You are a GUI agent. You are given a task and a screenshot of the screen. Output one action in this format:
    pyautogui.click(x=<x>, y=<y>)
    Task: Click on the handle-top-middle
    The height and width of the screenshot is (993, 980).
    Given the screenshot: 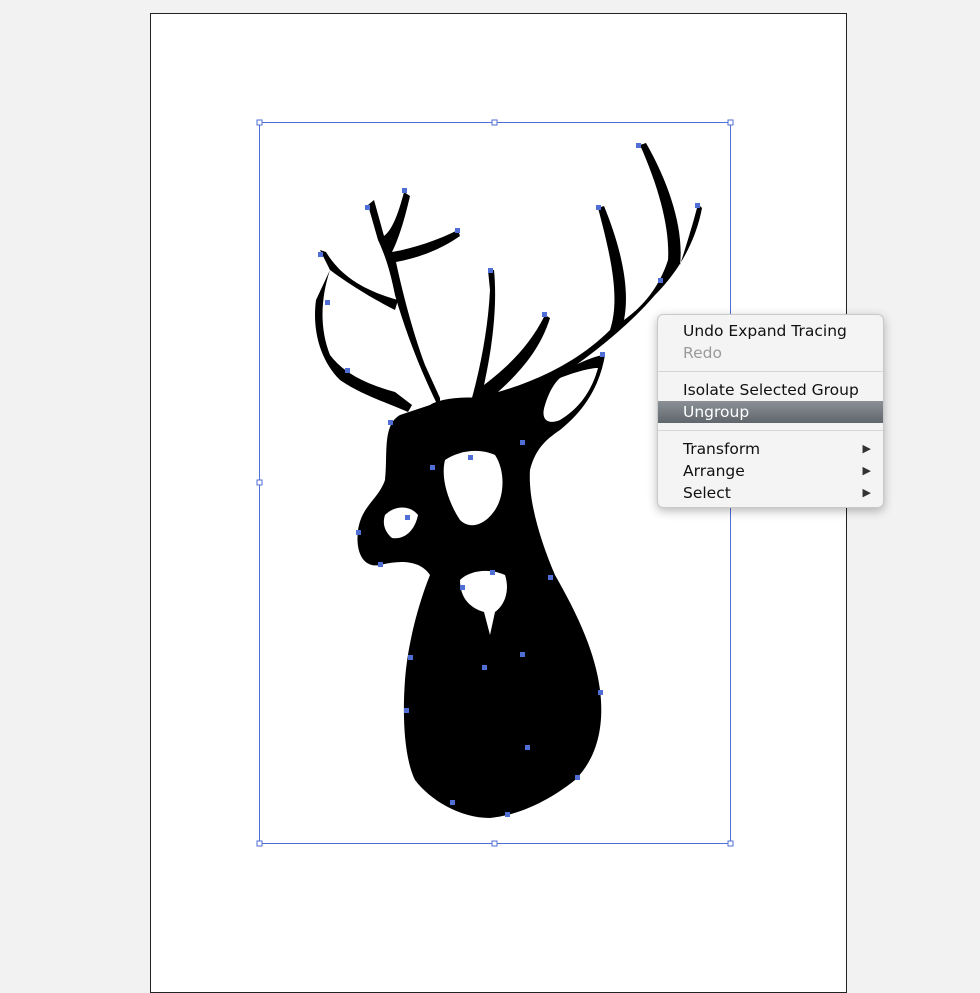 What is the action you would take?
    pyautogui.click(x=494, y=122)
    